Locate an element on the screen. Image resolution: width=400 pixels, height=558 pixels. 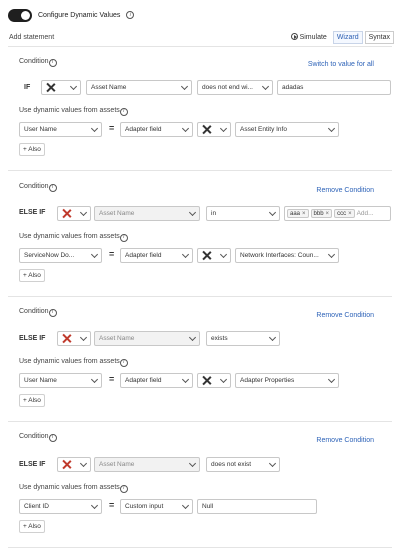
target-value: User Name is located at coordinates (40, 380).